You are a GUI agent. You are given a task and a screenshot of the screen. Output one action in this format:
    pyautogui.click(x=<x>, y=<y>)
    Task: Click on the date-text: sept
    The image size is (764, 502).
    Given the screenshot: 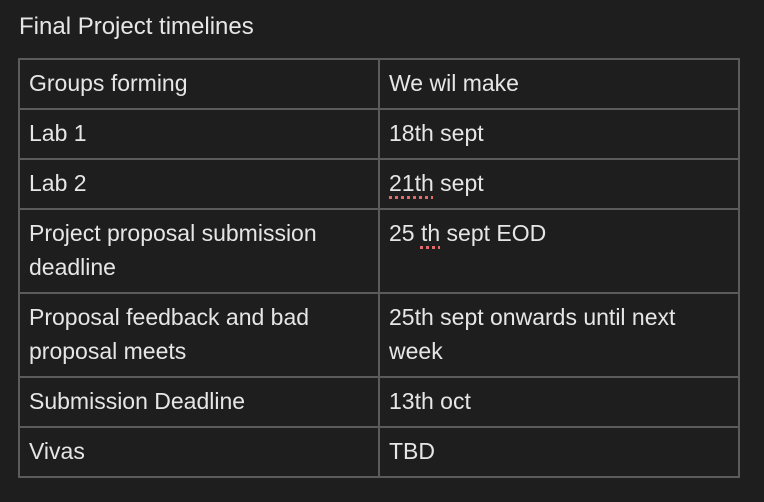 What is the action you would take?
    pyautogui.click(x=458, y=183)
    